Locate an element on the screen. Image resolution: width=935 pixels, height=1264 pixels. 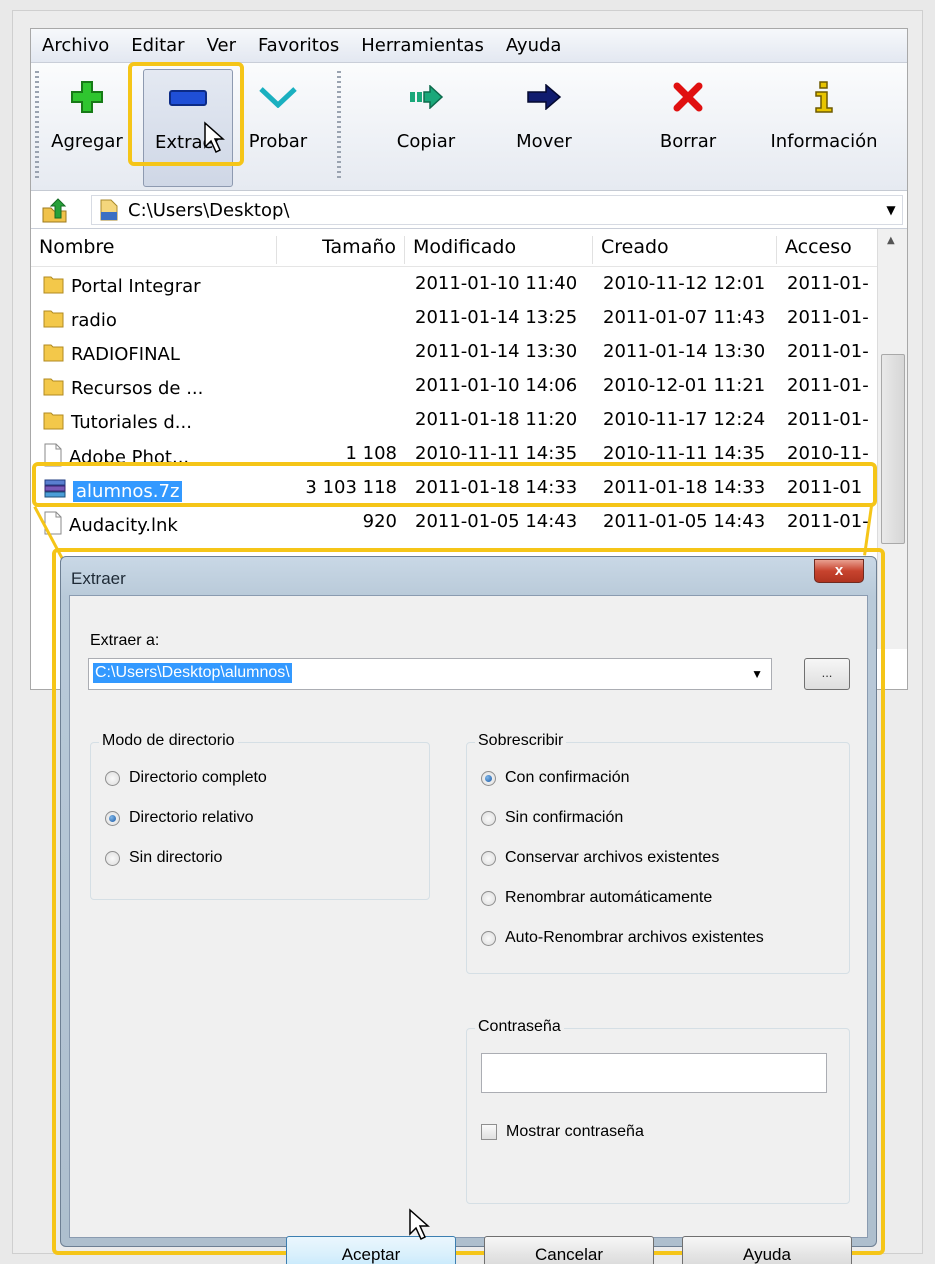
dir_mode-option: Directorio relativo is located at coordinates (179, 818).